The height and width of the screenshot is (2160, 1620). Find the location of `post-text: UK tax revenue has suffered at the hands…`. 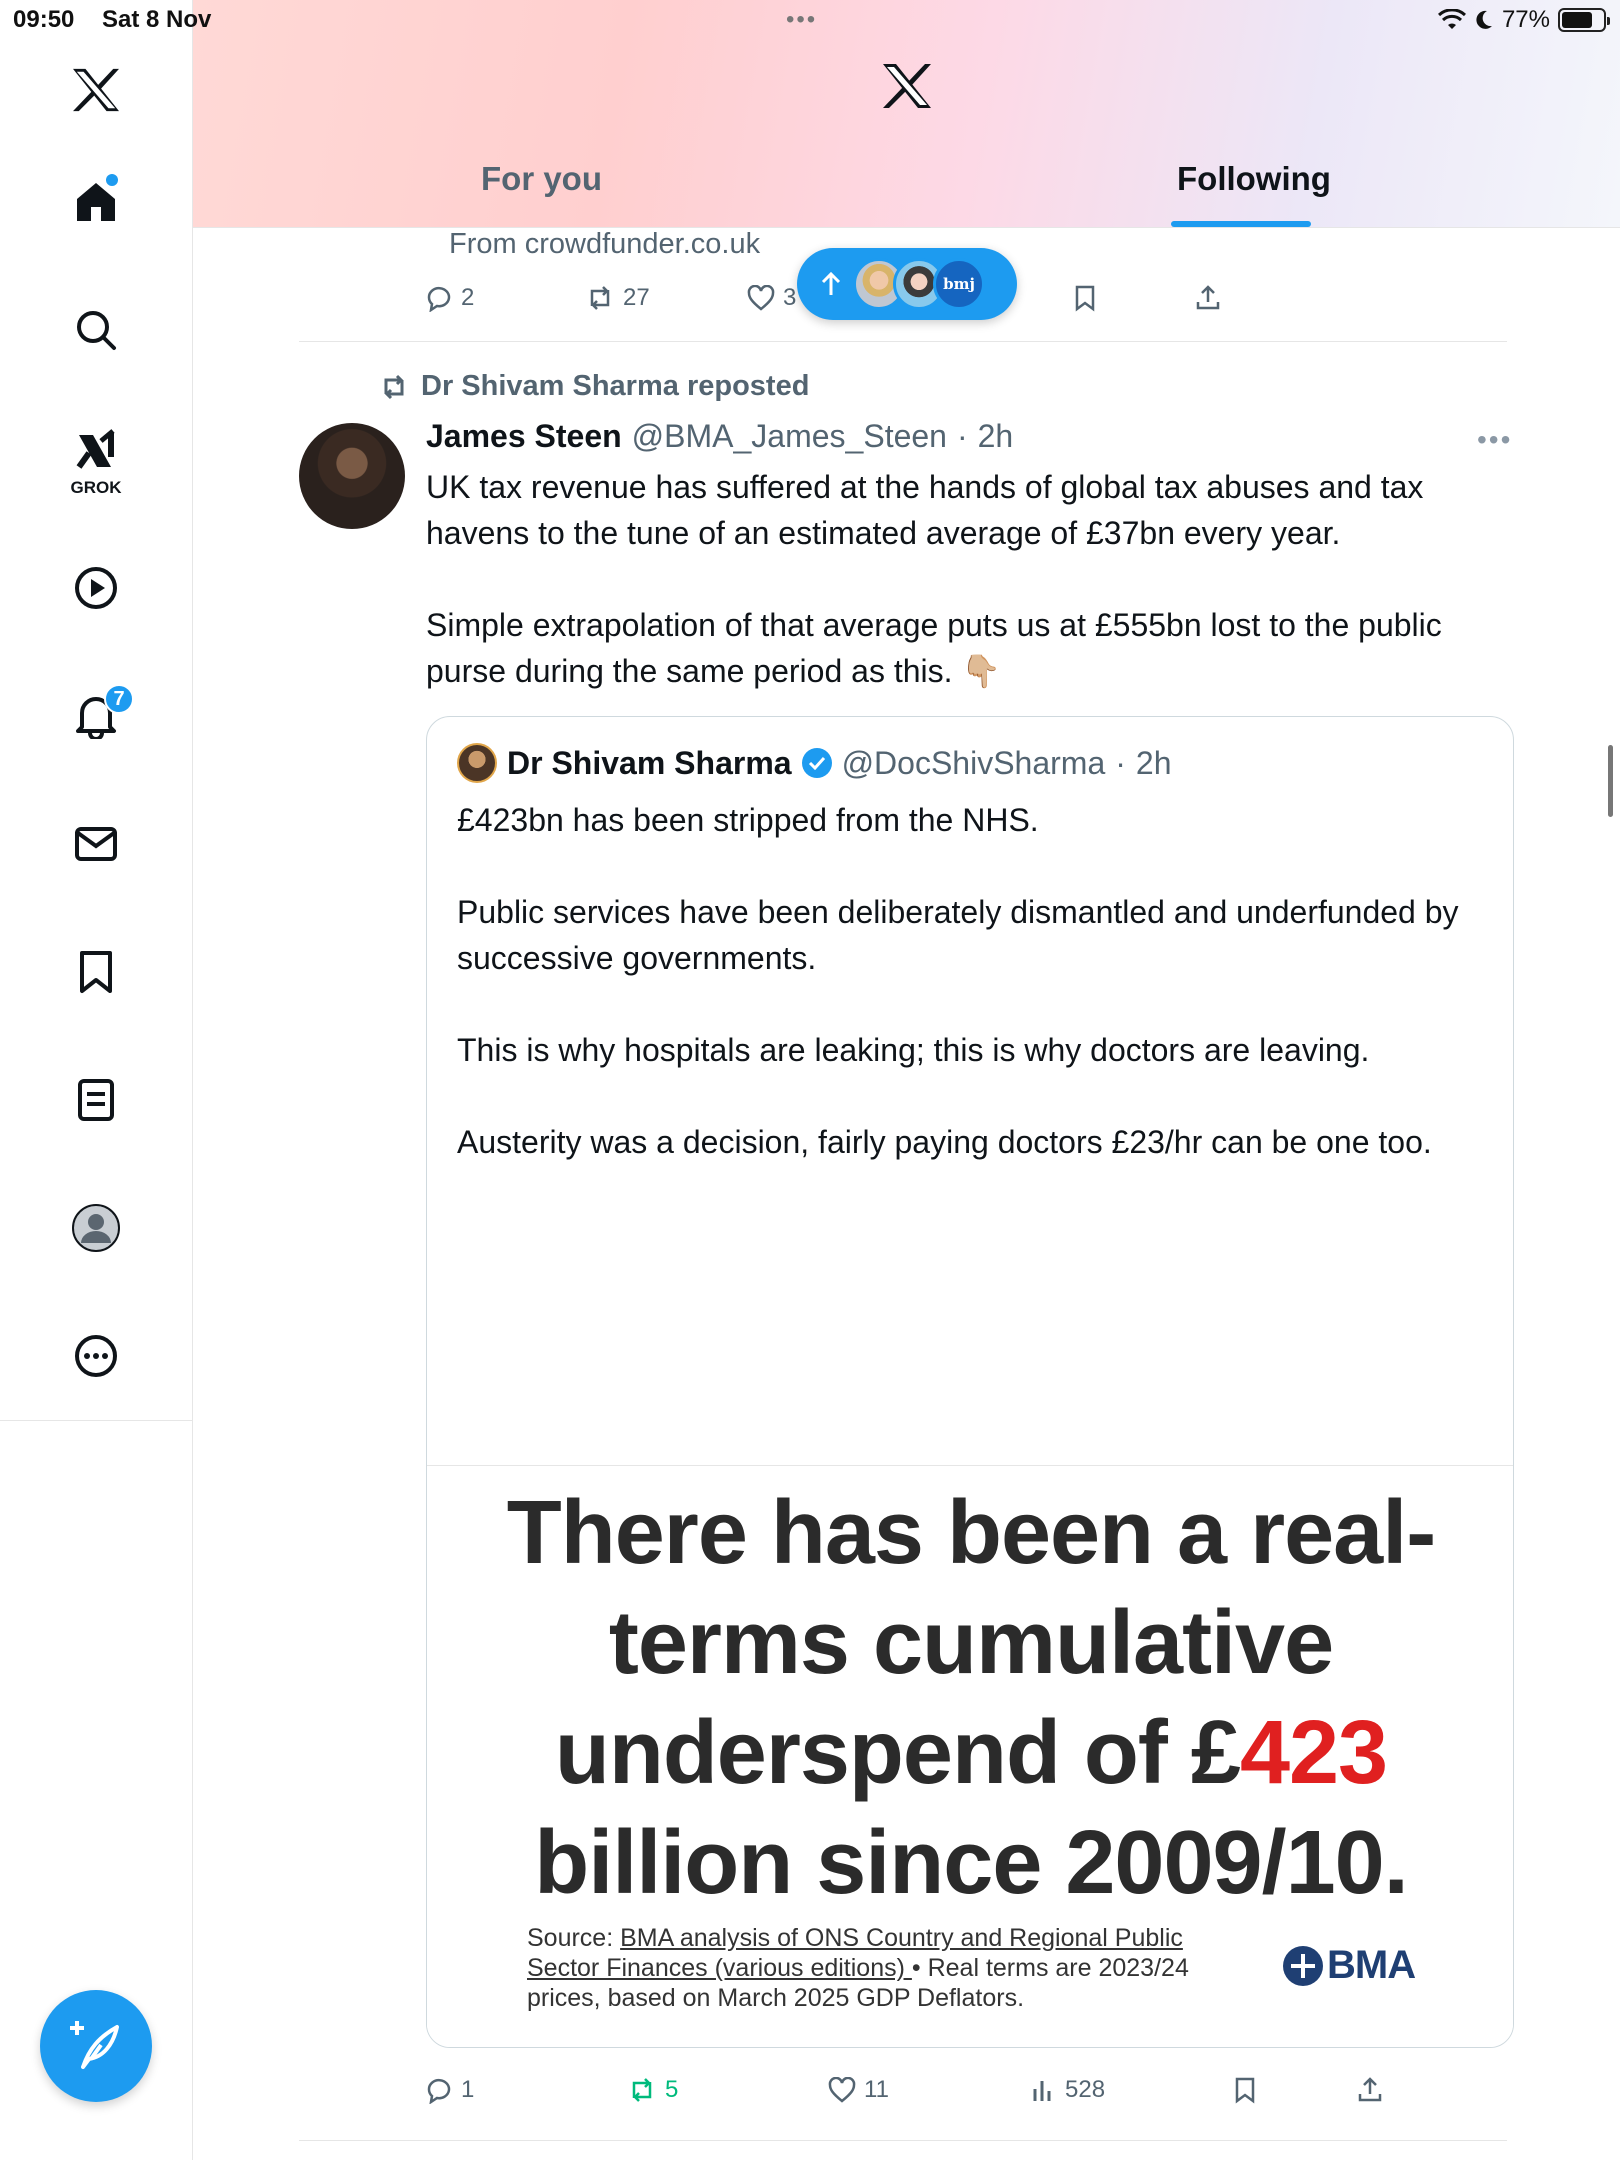

post-text: UK tax revenue has suffered at the hands… is located at coordinates (966, 602).